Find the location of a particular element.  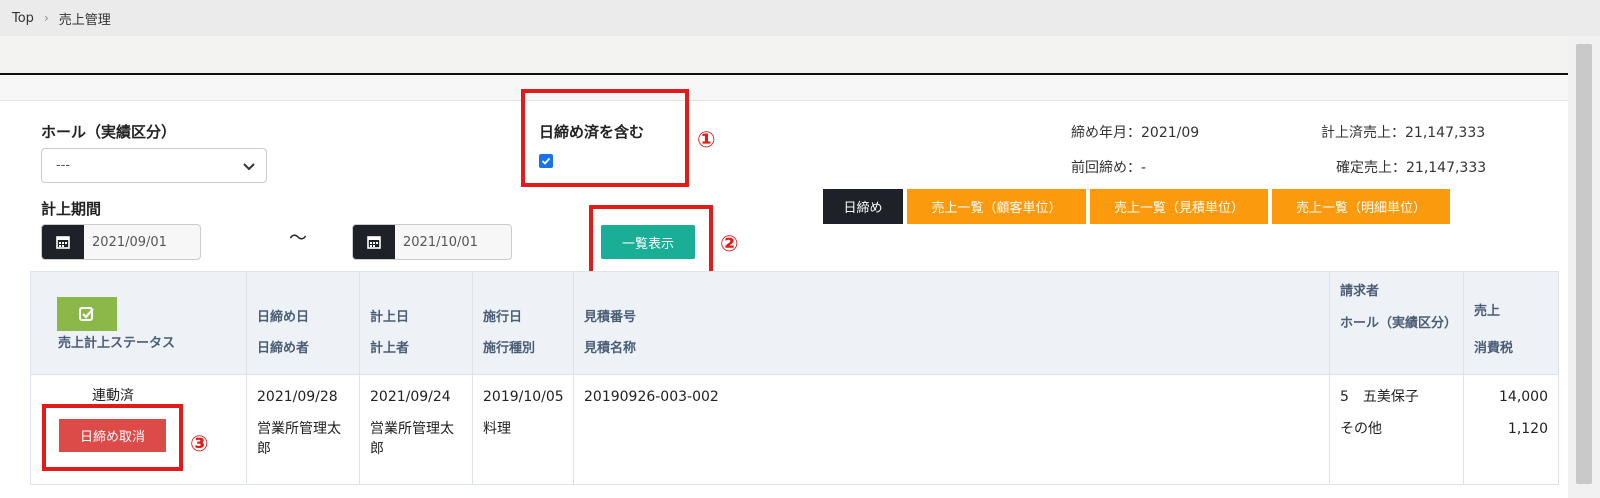

annotation-marker-1: ① is located at coordinates (706, 140).